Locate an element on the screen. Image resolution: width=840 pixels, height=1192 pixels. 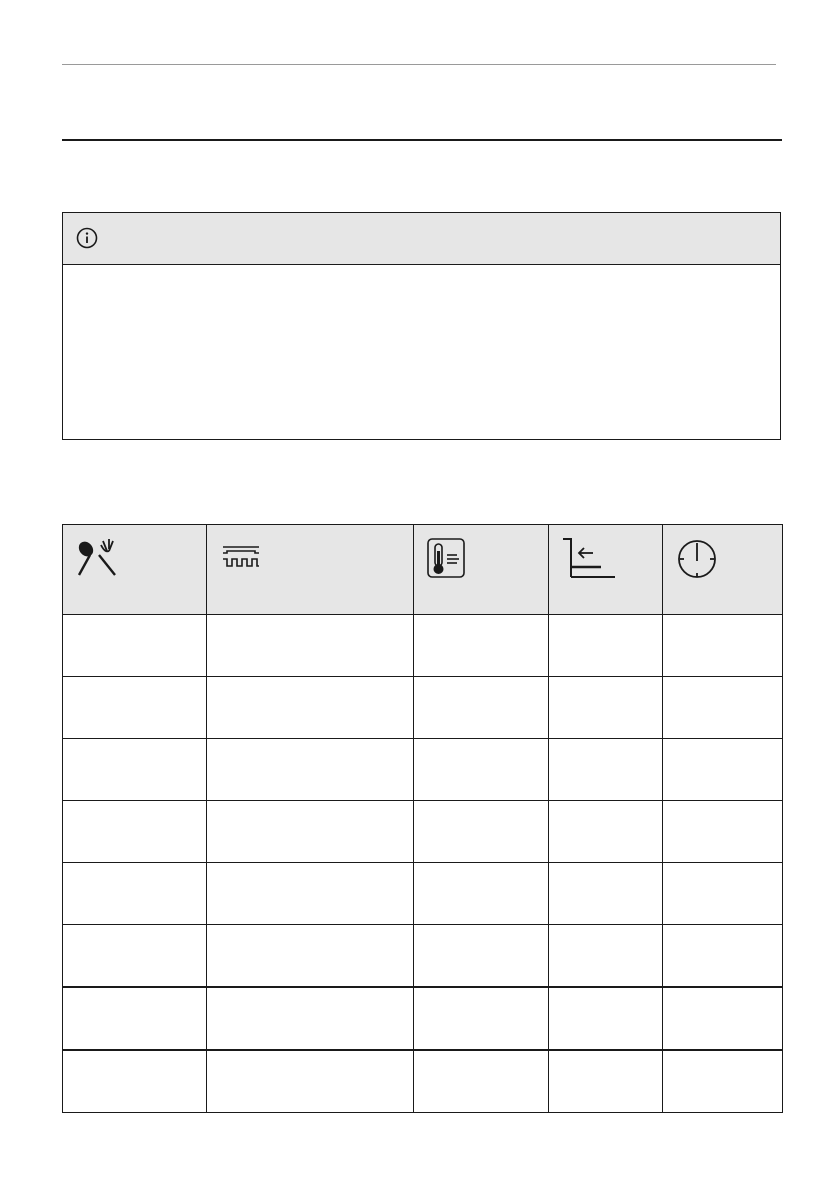
heating-function-icon is located at coordinates (241, 556).